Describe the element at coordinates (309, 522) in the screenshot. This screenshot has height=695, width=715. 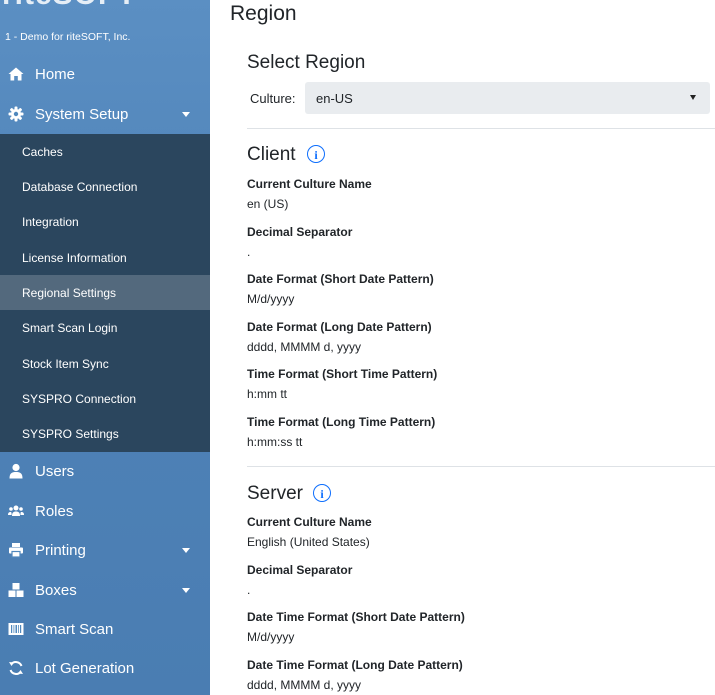
I see `server-field-label: Current Culture Name` at that location.